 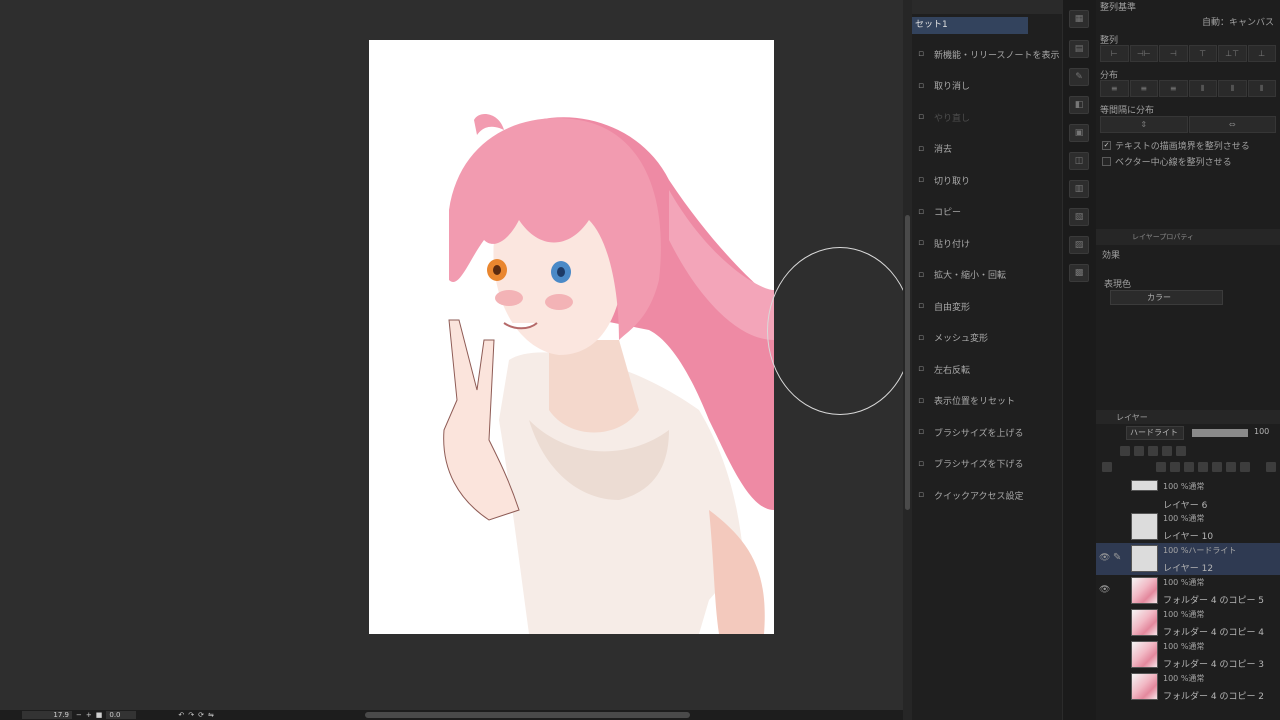 What do you see at coordinates (1155, 433) in the screenshot?
I see `blend-mode-select: ハードライト` at bounding box center [1155, 433].